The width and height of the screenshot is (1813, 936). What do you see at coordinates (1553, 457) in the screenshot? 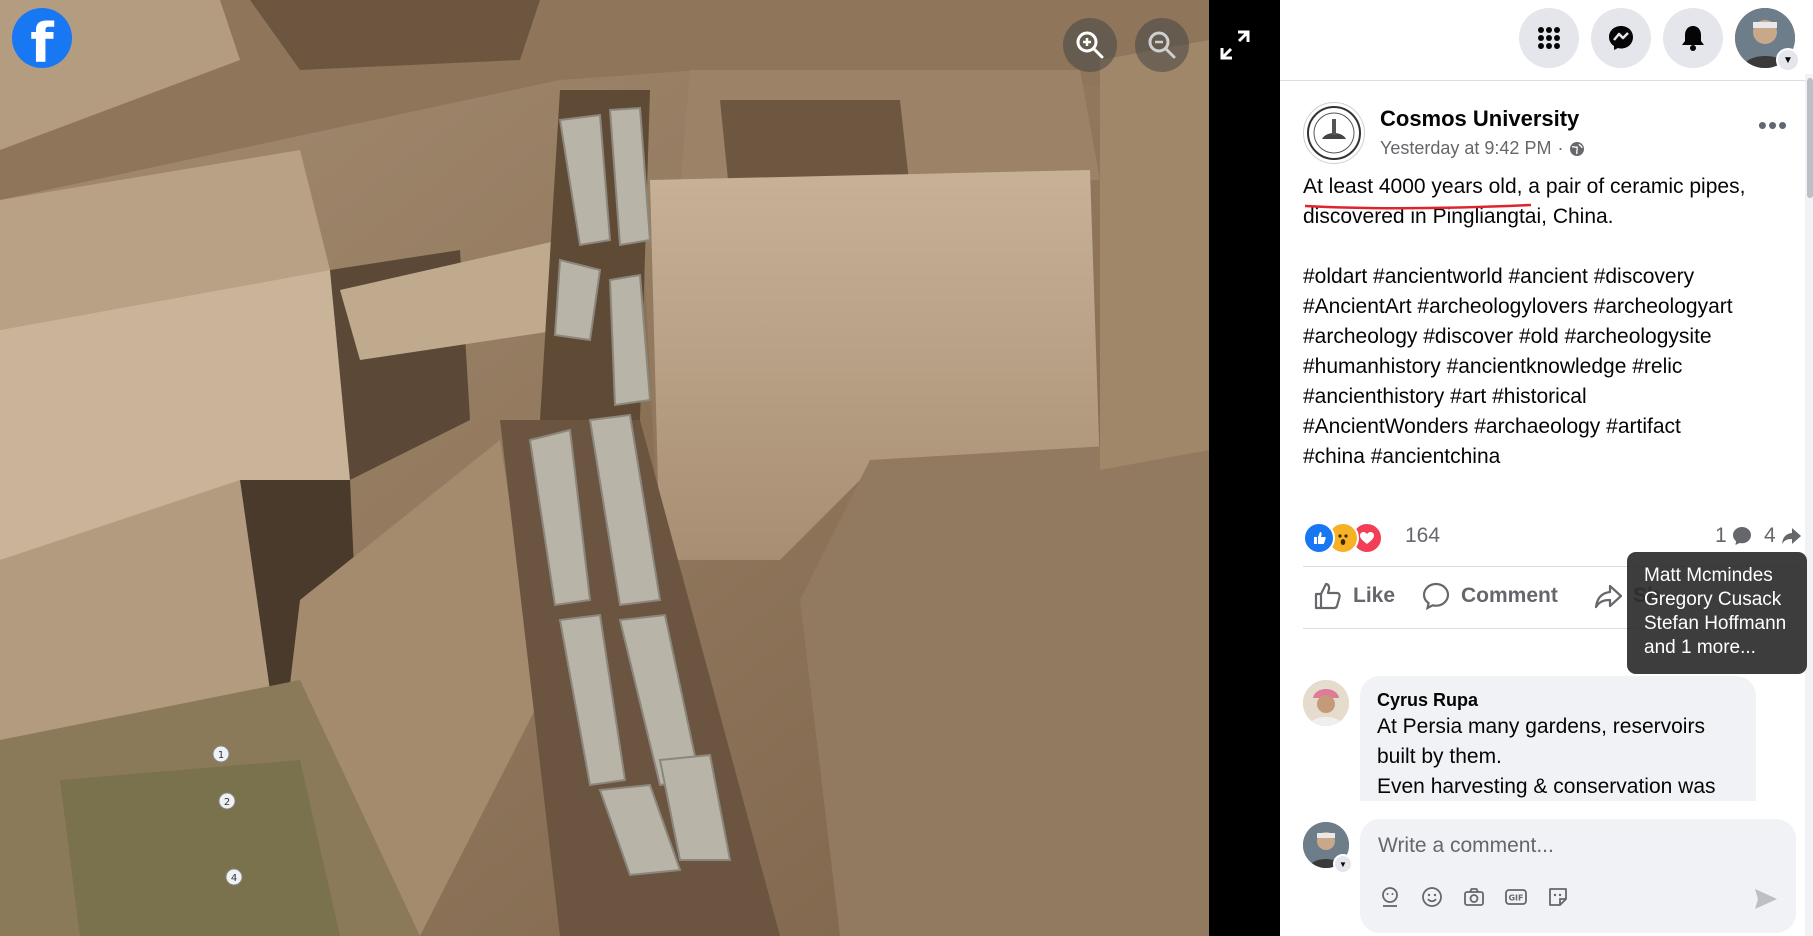
I see `hashtag-line: #china #ancientchina` at bounding box center [1553, 457].